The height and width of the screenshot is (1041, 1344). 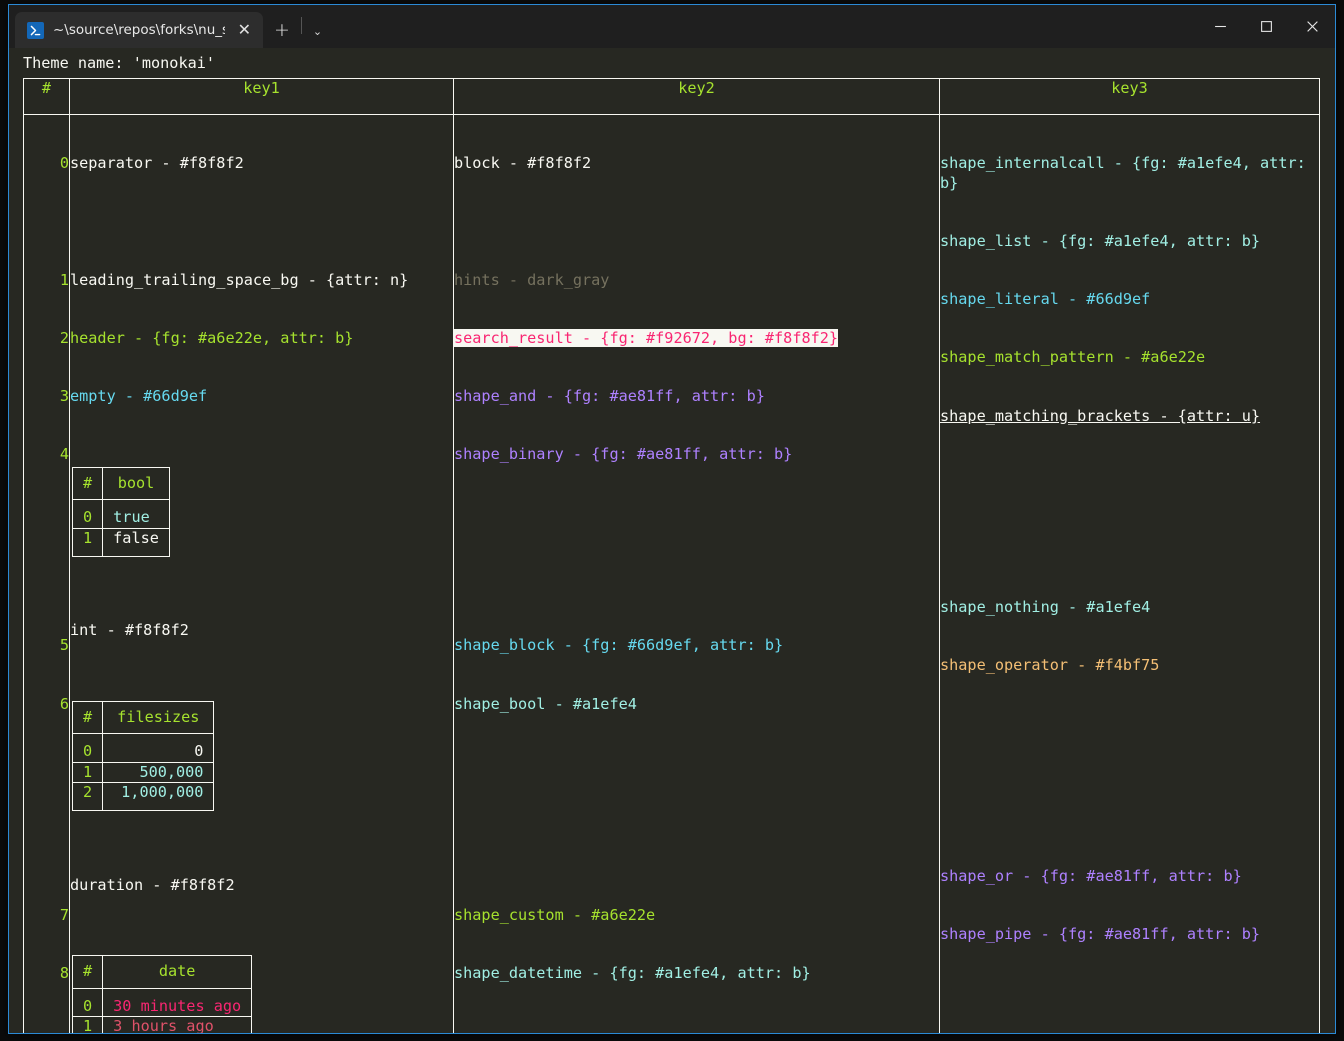 I want to click on theme-entry: shape_operator - #f4bf75, so click(x=1050, y=664).